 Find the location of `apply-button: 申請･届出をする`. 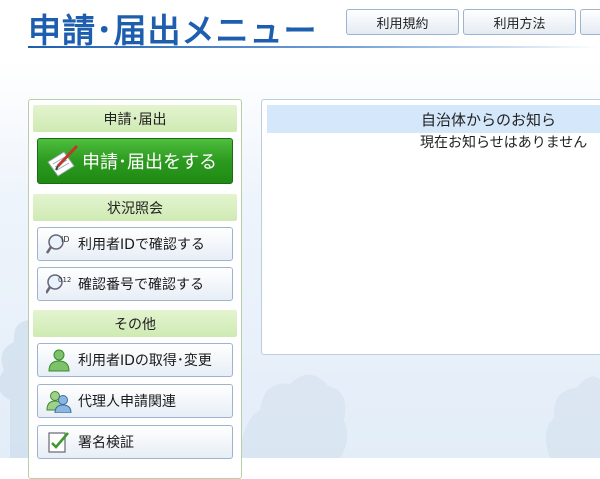

apply-button: 申請･届出をする is located at coordinates (135, 161).